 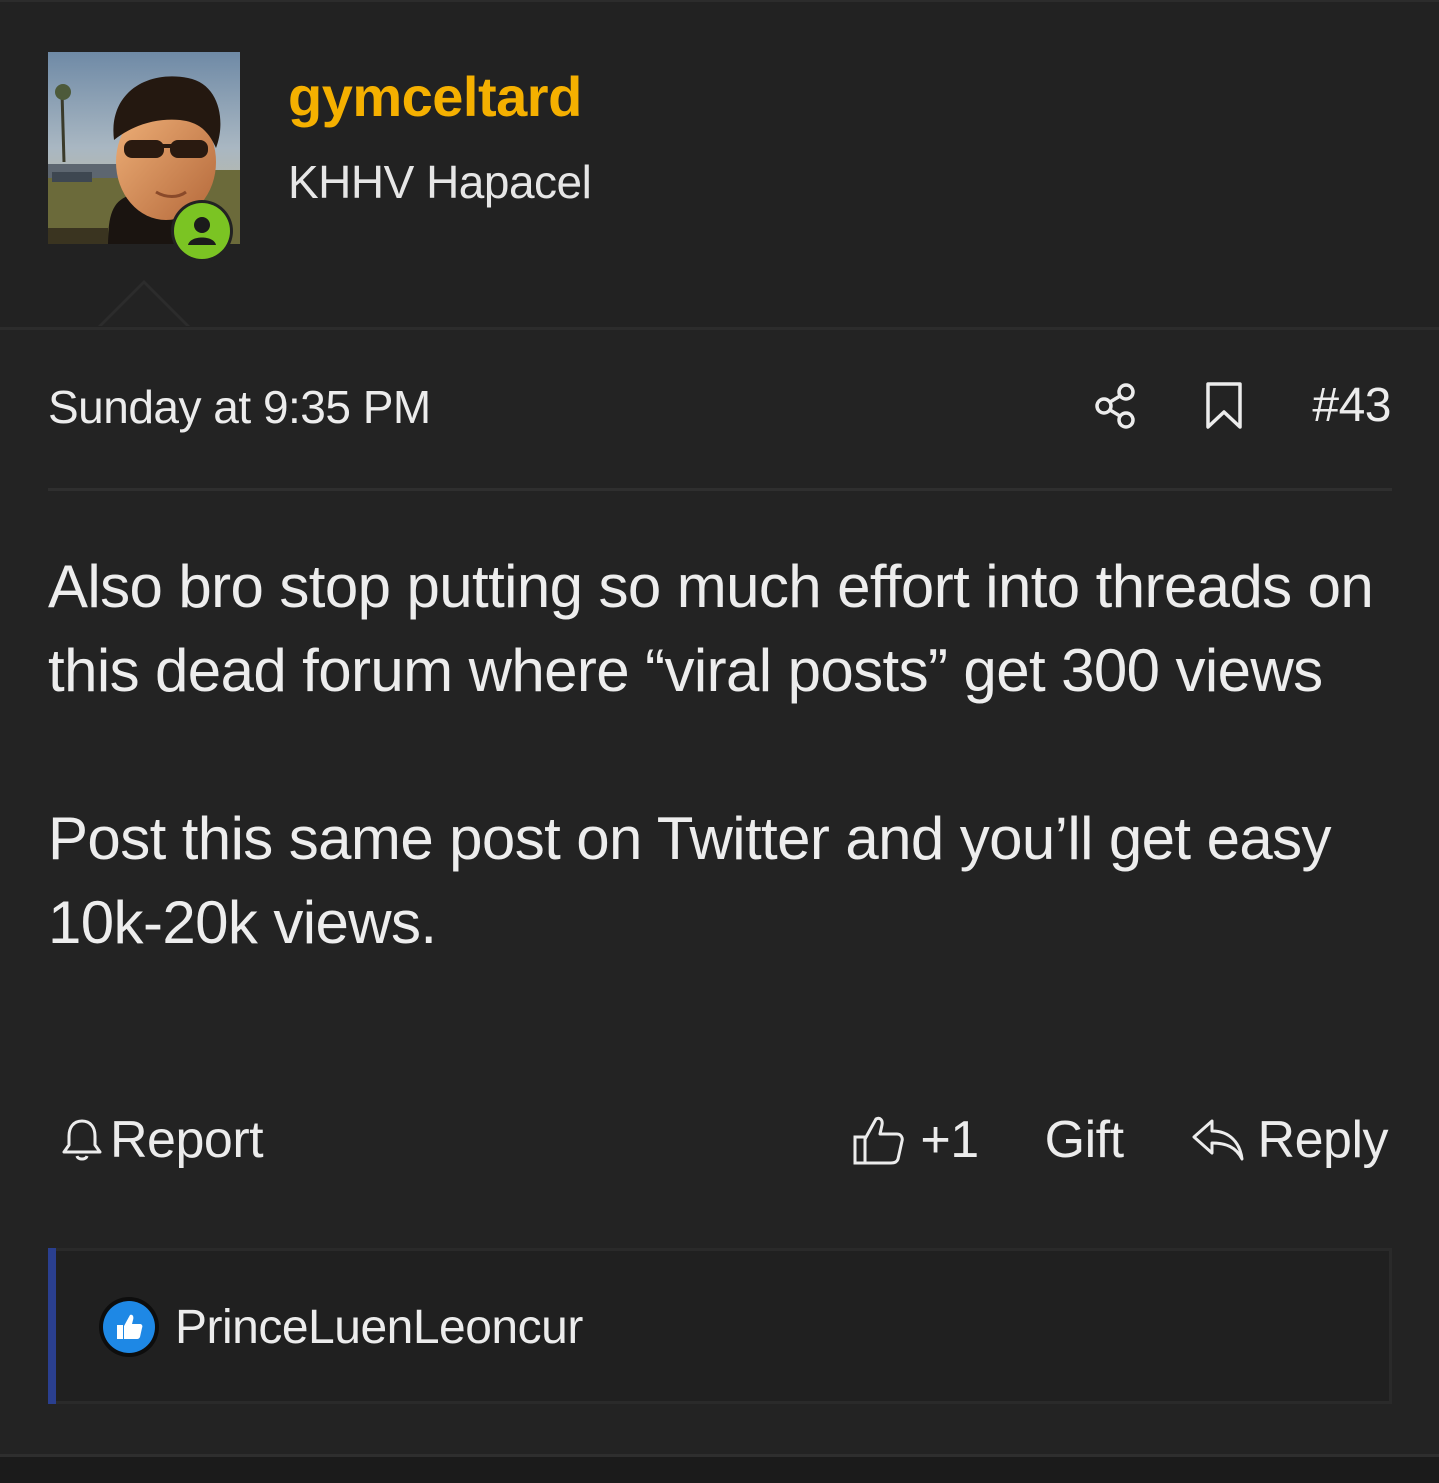 What do you see at coordinates (949, 1140) in the screenshot?
I see `like-count: +1` at bounding box center [949, 1140].